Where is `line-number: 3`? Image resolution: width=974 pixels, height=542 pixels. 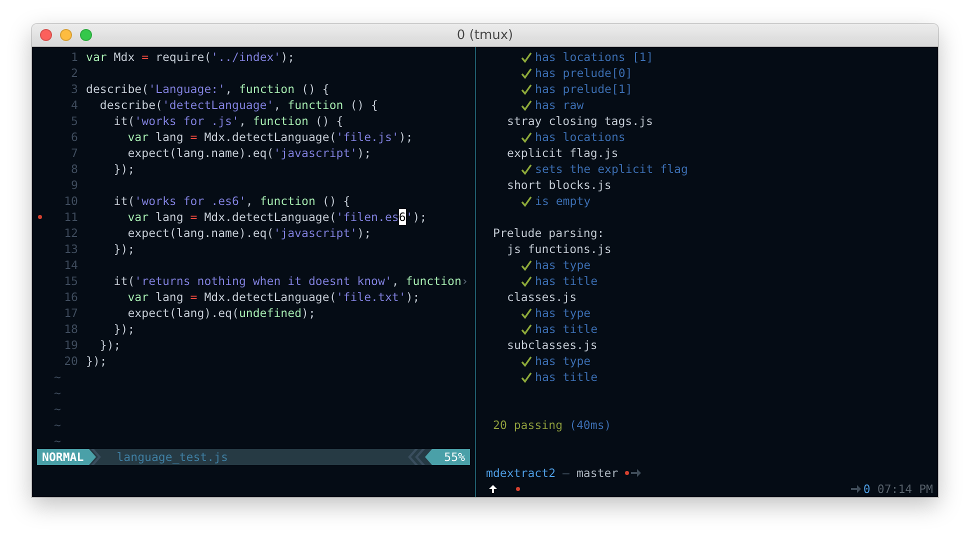 line-number: 3 is located at coordinates (74, 89).